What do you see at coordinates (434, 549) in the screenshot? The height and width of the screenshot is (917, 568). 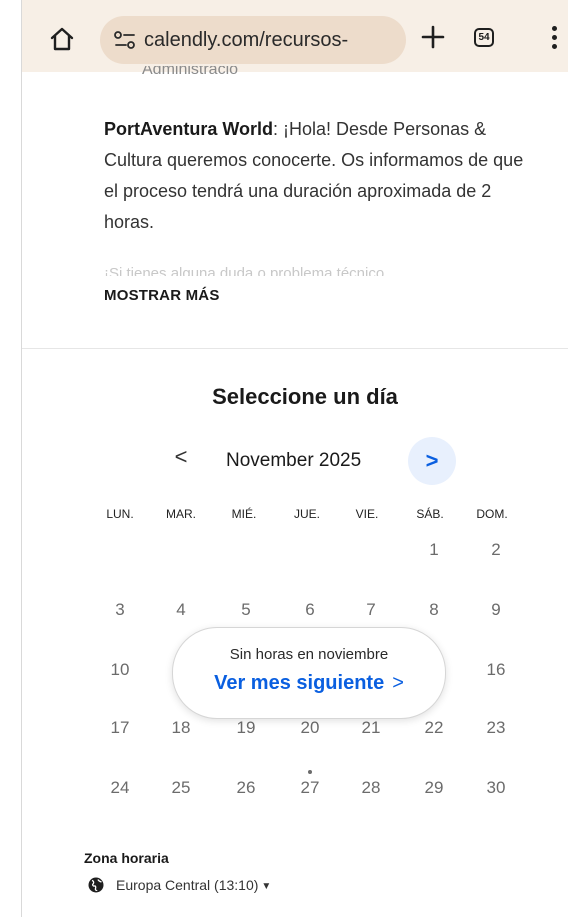 I see `calendar-day: 1` at bounding box center [434, 549].